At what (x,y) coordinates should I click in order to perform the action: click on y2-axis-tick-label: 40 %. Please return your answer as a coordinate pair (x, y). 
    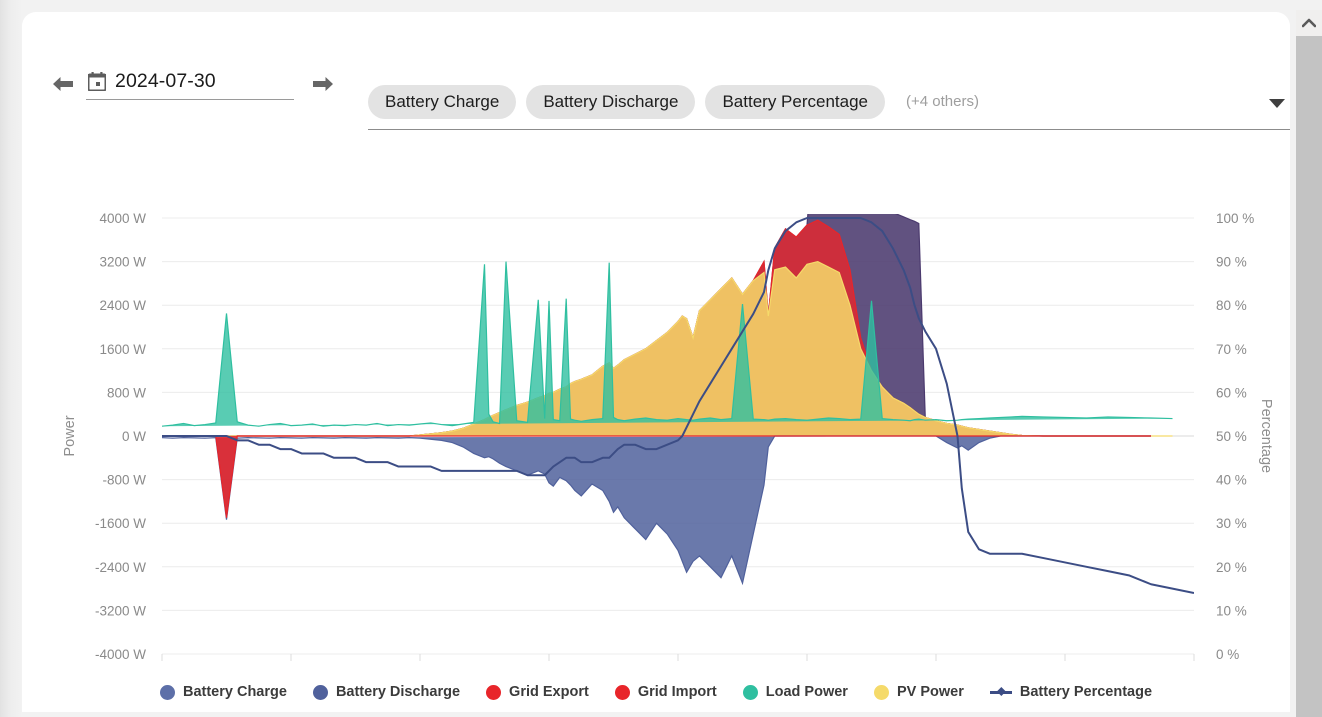
    Looking at the image, I should click on (1231, 480).